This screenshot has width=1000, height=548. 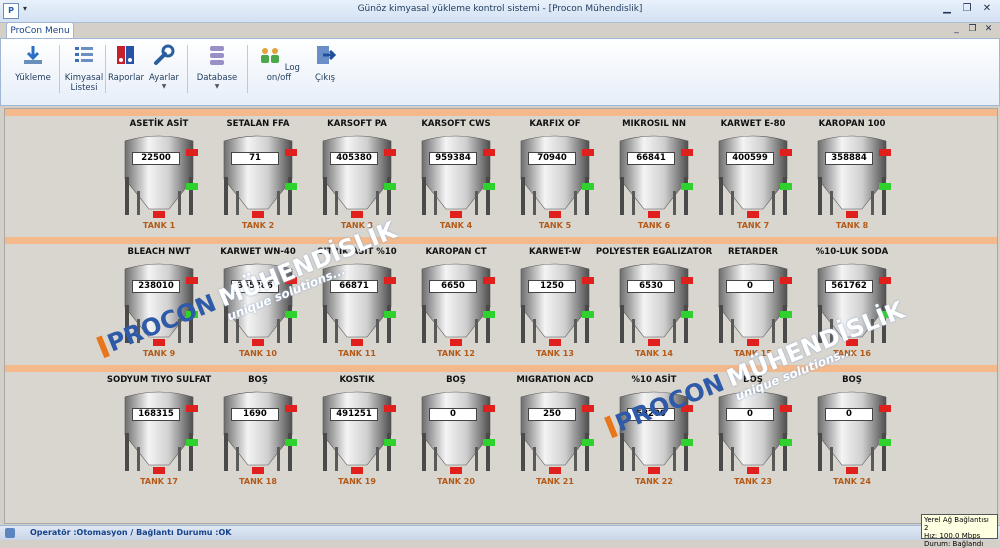 I want to click on tank-1: ASETİK ASİT 22500 TANK 1, so click(x=159, y=175).